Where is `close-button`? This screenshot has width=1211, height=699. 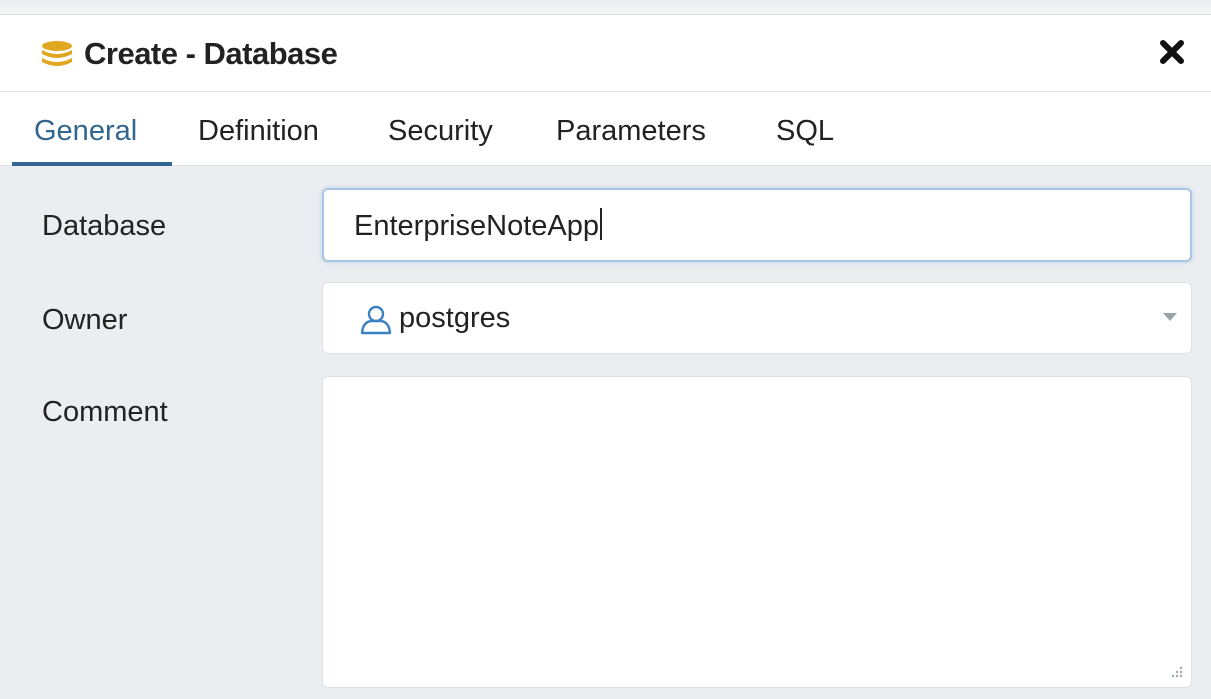
close-button is located at coordinates (1172, 53).